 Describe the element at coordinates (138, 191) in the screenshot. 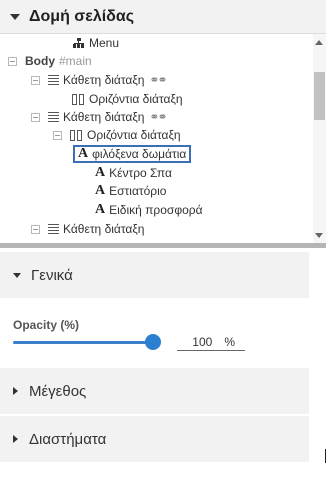

I see `tree-item-label: Εστιατόριο` at that location.